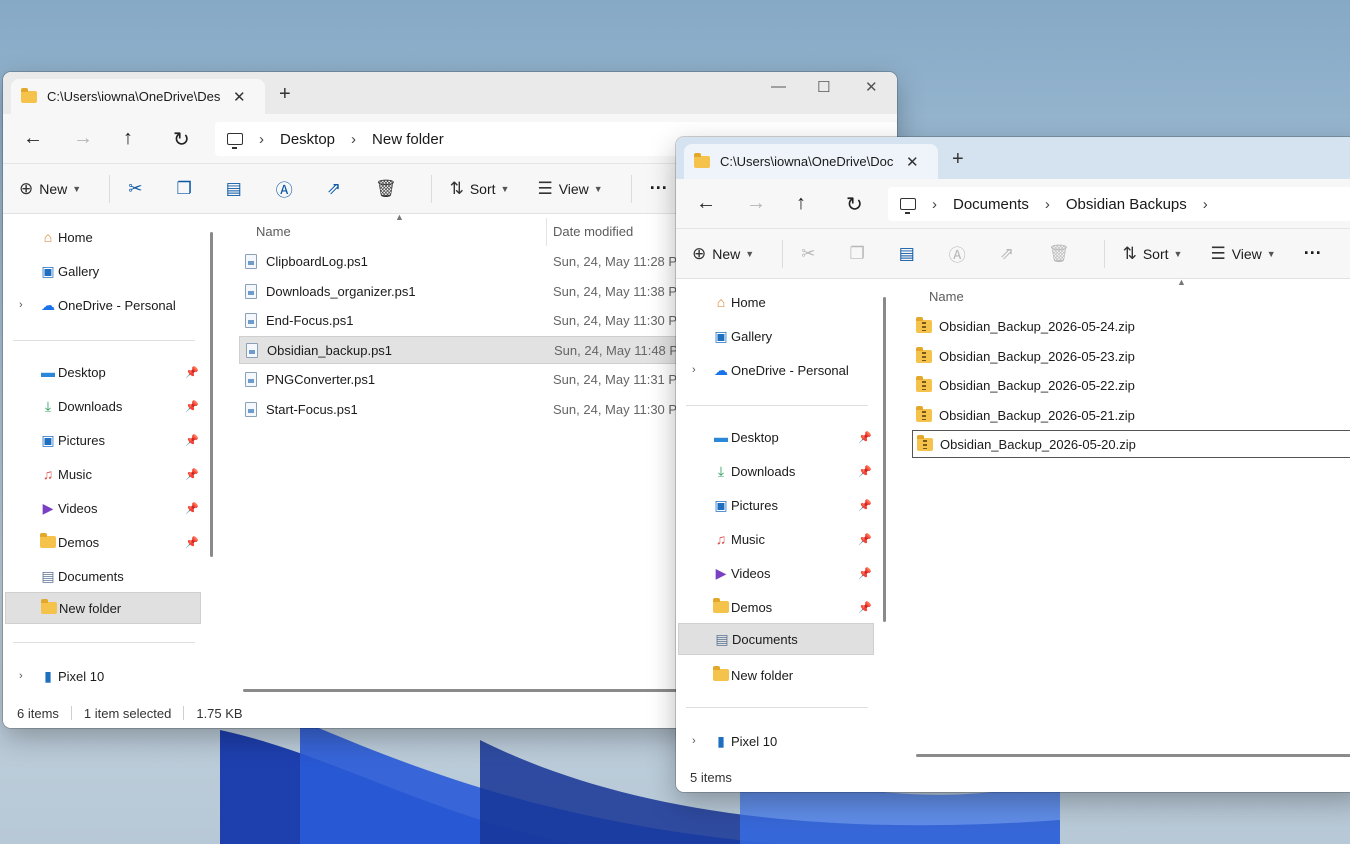  What do you see at coordinates (307, 139) in the screenshot?
I see `breadcrumb-desktop: Desktop` at bounding box center [307, 139].